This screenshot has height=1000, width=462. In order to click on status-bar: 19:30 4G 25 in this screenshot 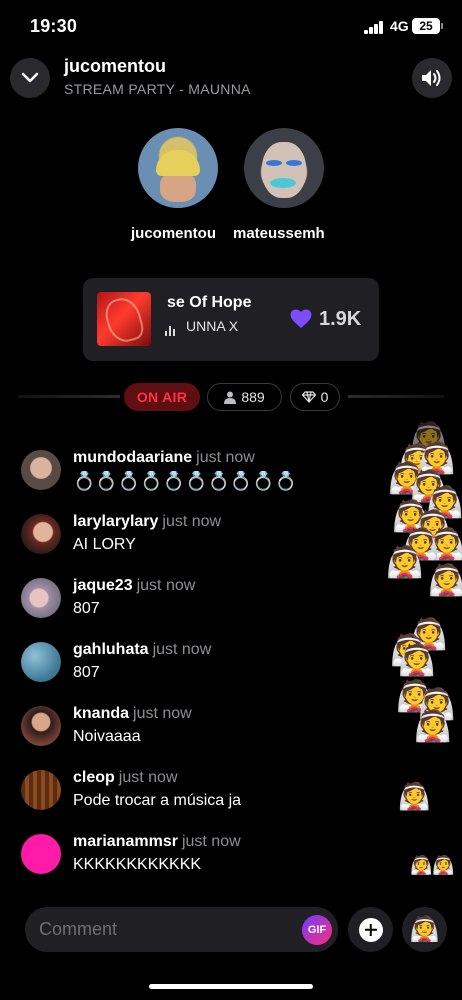, I will do `click(231, 27)`.